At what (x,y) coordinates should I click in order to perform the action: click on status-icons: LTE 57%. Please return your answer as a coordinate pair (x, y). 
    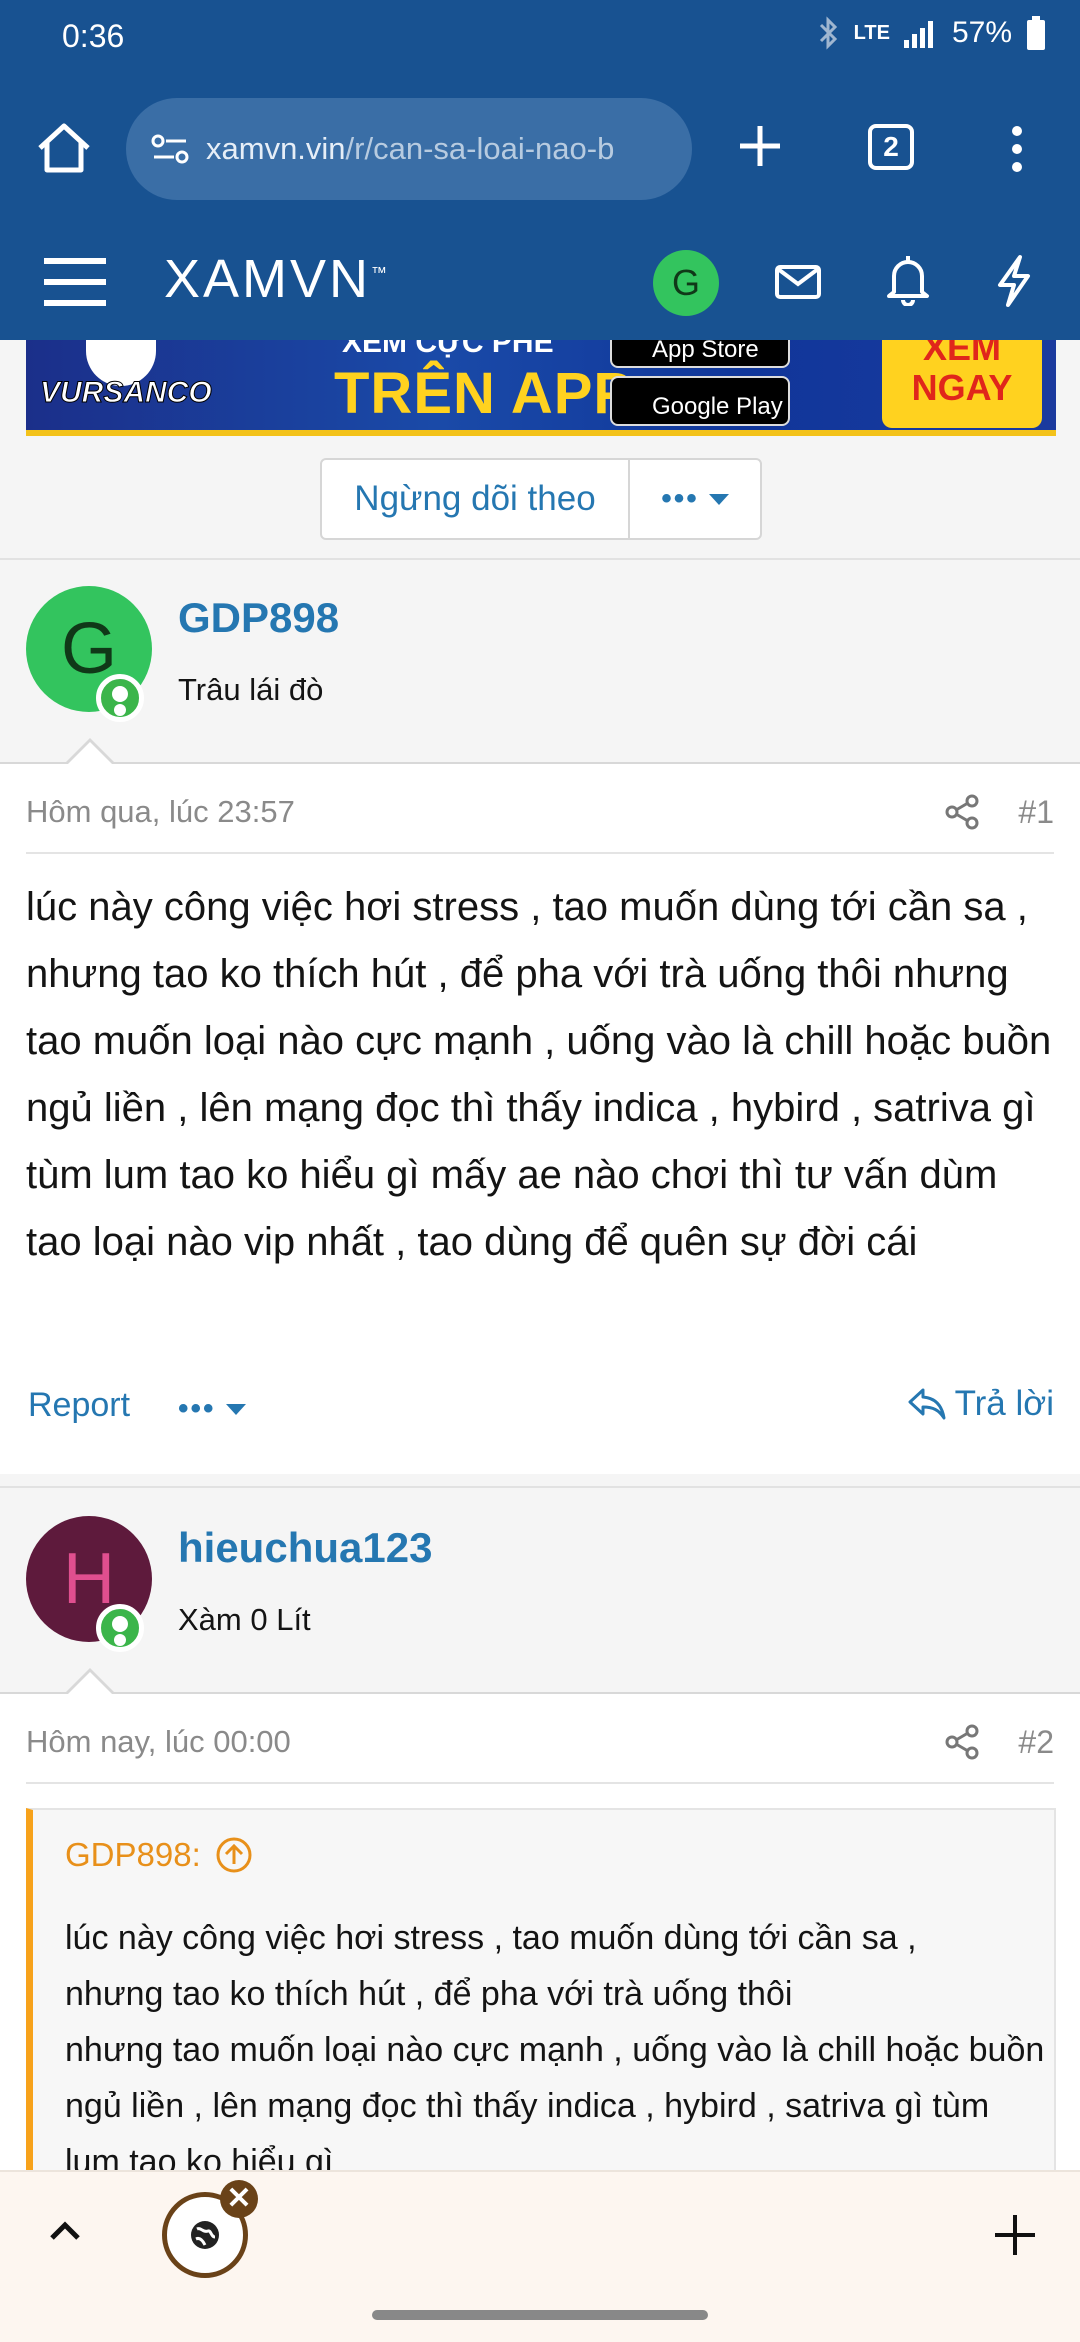
    Looking at the image, I should click on (932, 33).